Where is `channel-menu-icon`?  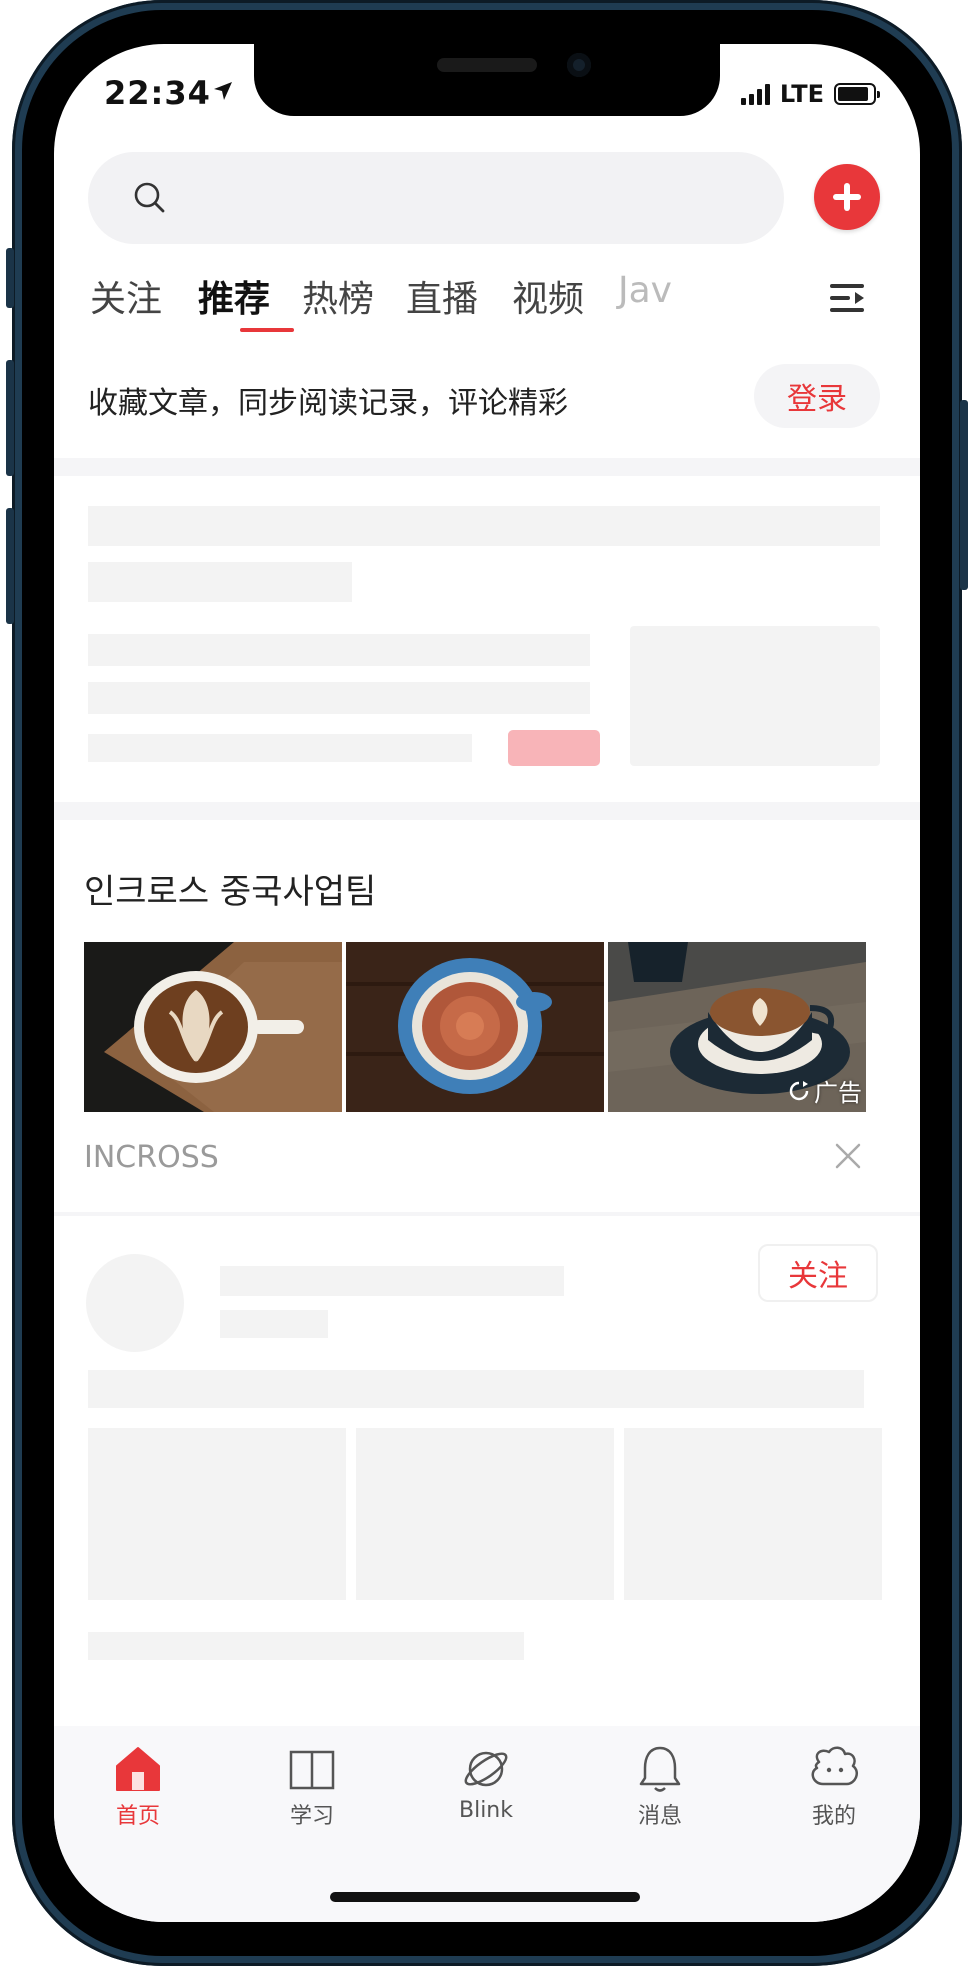 channel-menu-icon is located at coordinates (848, 298).